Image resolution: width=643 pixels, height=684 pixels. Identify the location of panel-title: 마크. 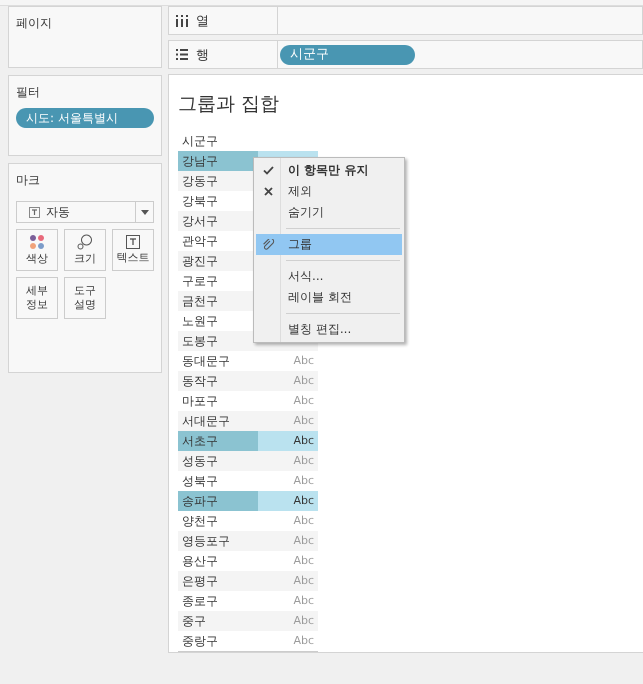
(28, 180).